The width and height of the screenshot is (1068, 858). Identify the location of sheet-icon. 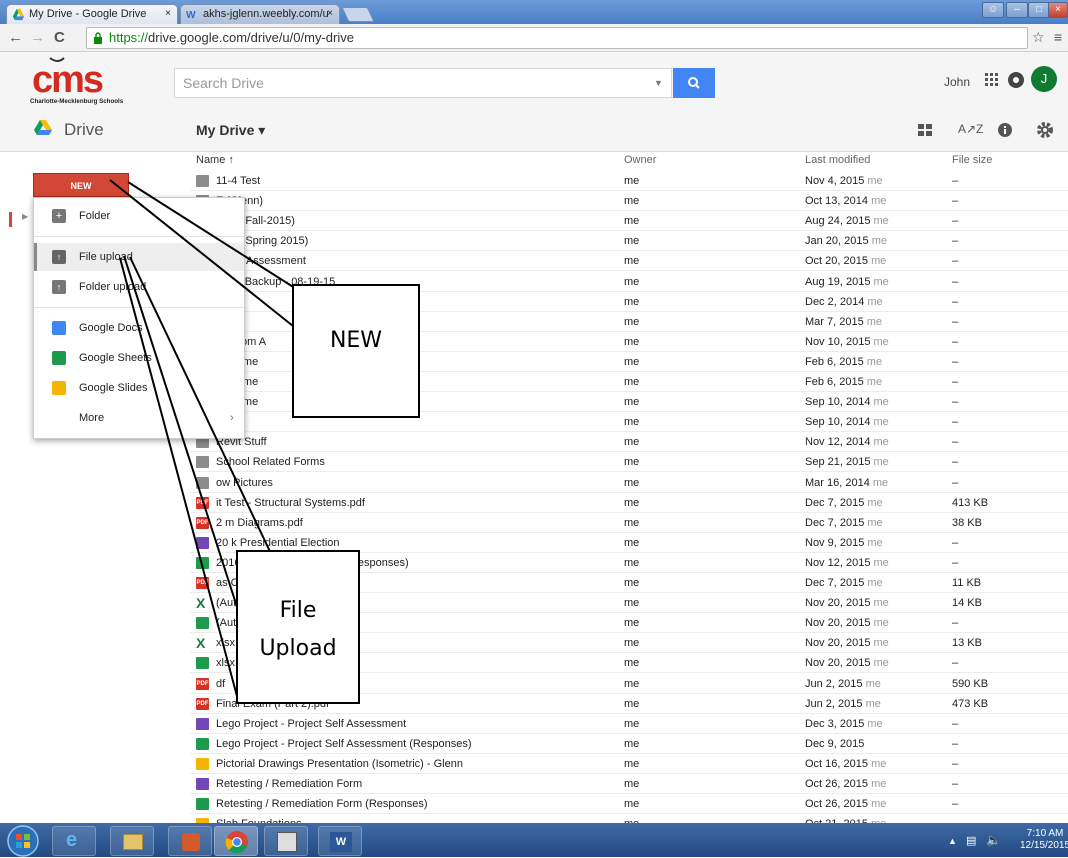
(202, 562).